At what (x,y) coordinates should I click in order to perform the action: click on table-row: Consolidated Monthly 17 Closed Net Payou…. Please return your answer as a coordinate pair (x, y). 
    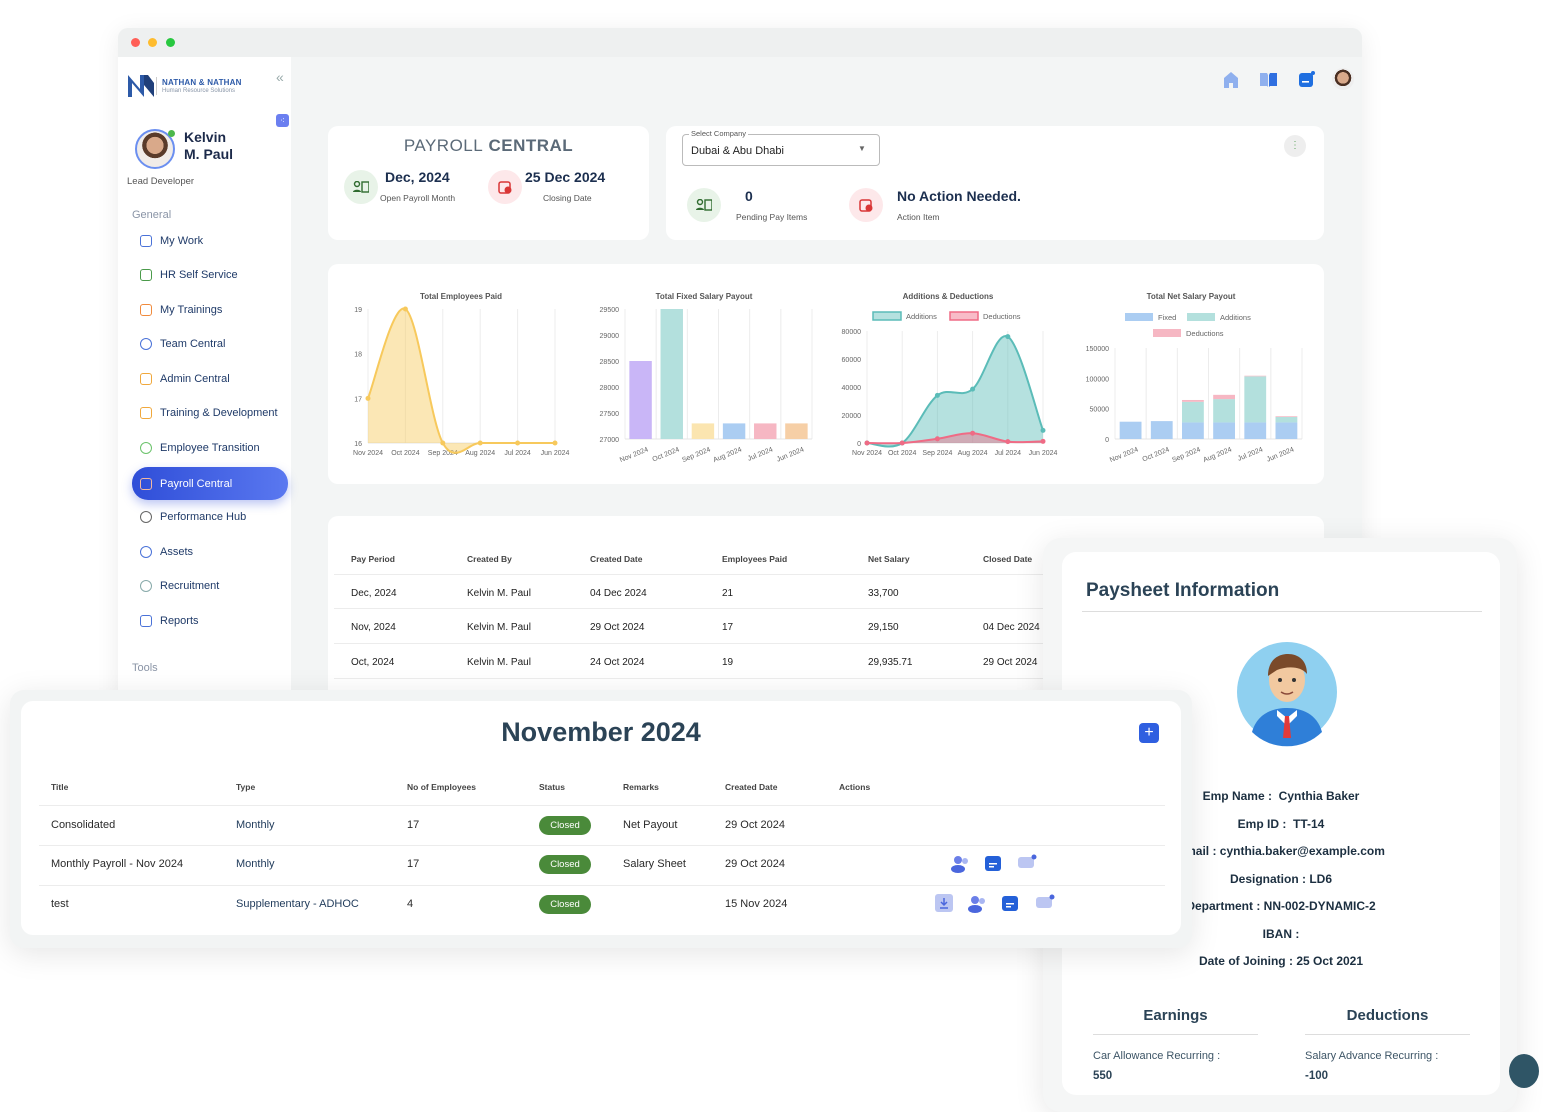
    Looking at the image, I should click on (601, 827).